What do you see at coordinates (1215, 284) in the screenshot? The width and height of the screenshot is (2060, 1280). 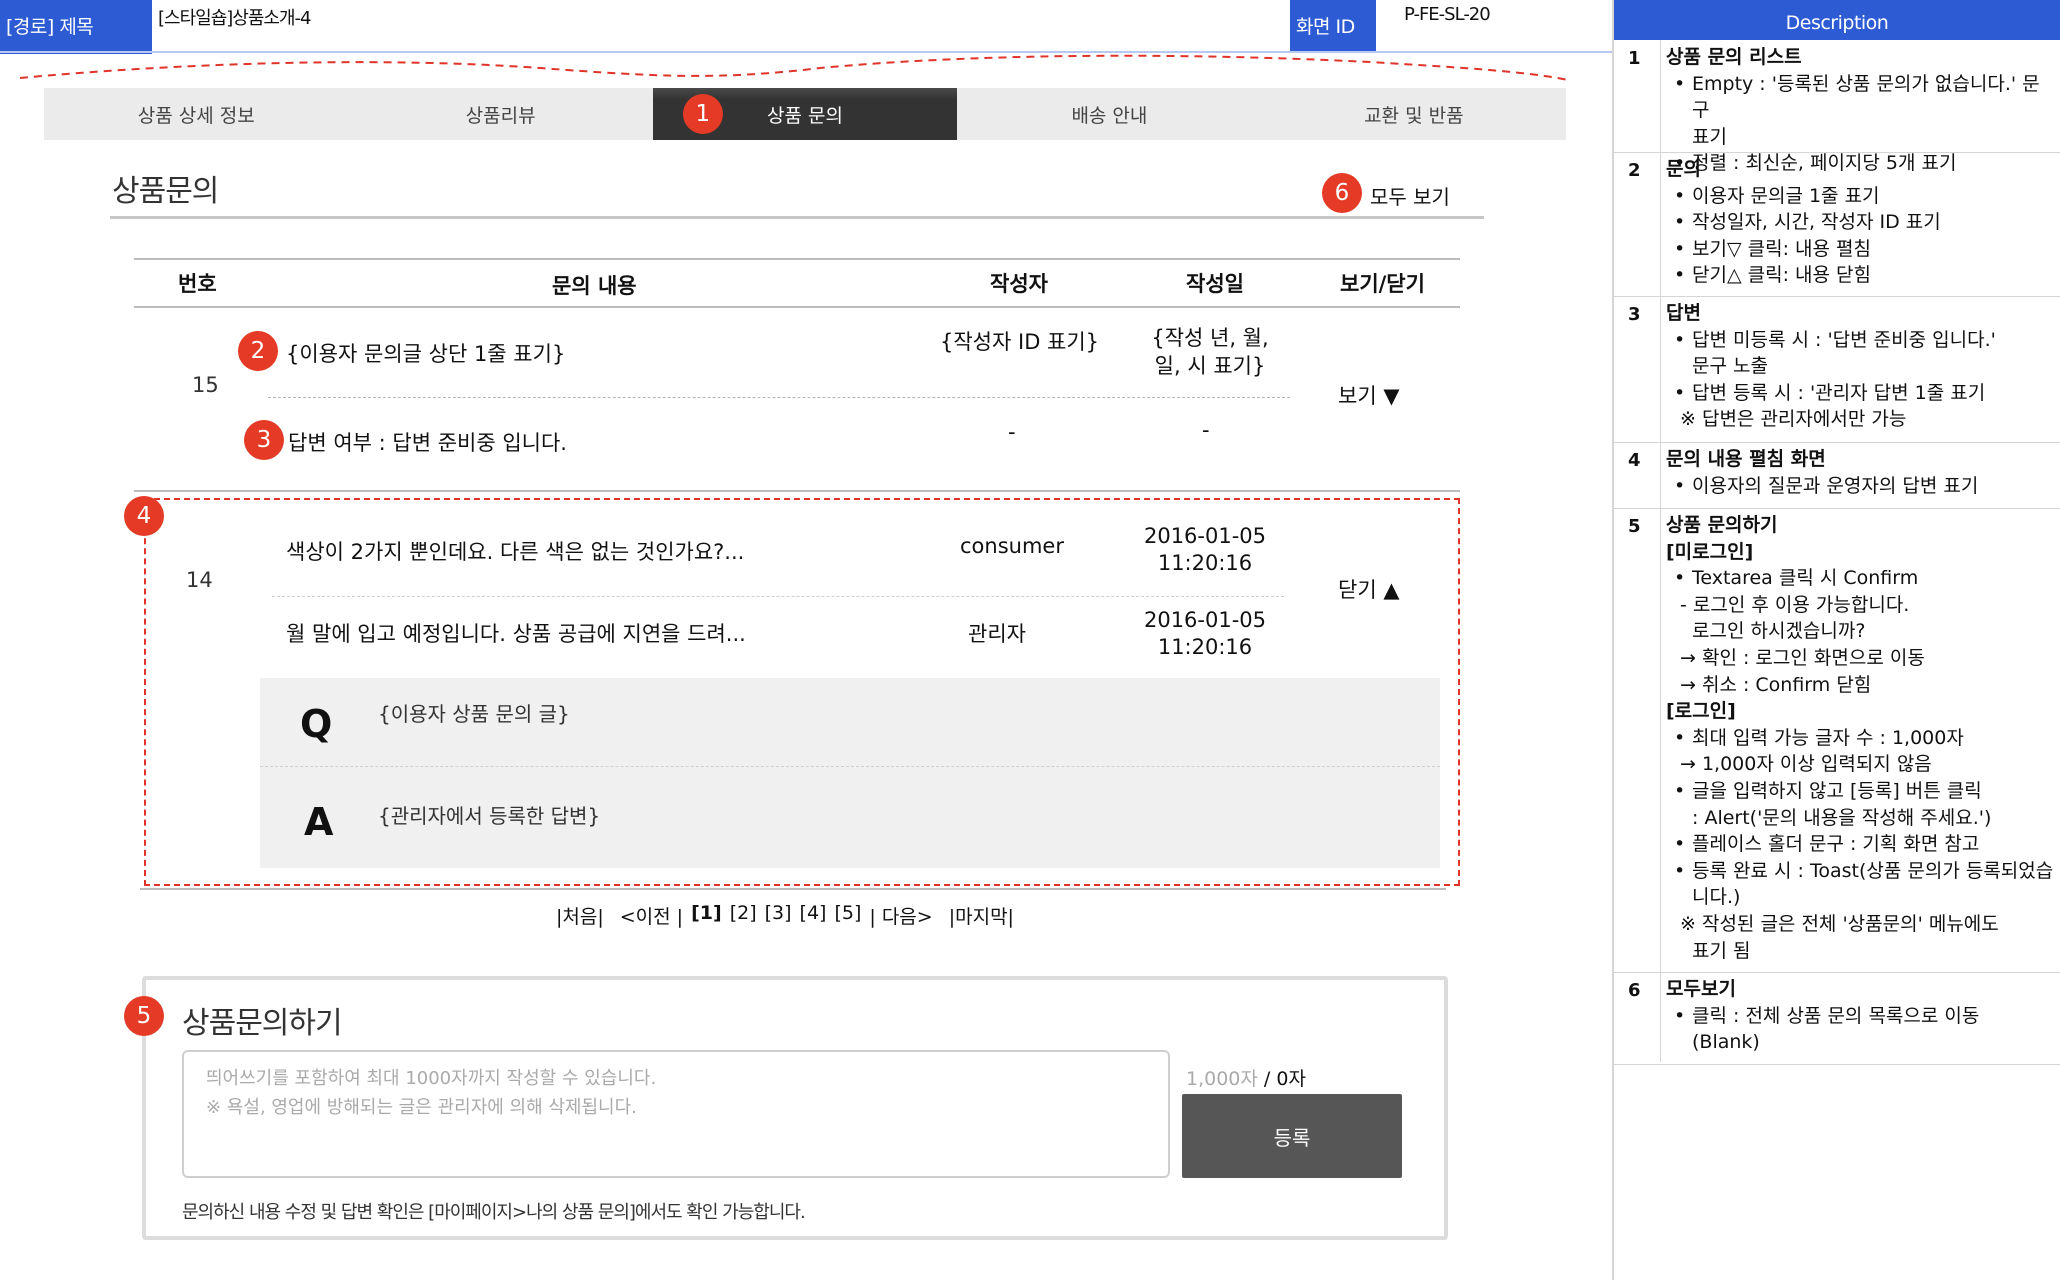 I see `col-date: 작성일` at bounding box center [1215, 284].